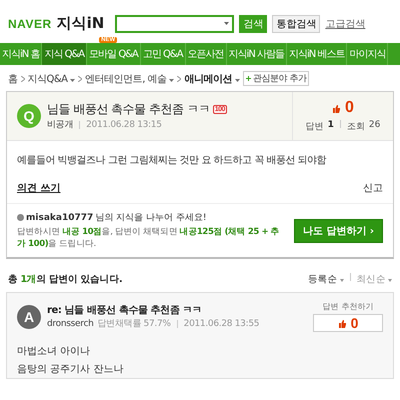 Image resolution: width=400 pixels, height=400 pixels. What do you see at coordinates (38, 188) in the screenshot?
I see `comment-link: 의견 쓰기` at bounding box center [38, 188].